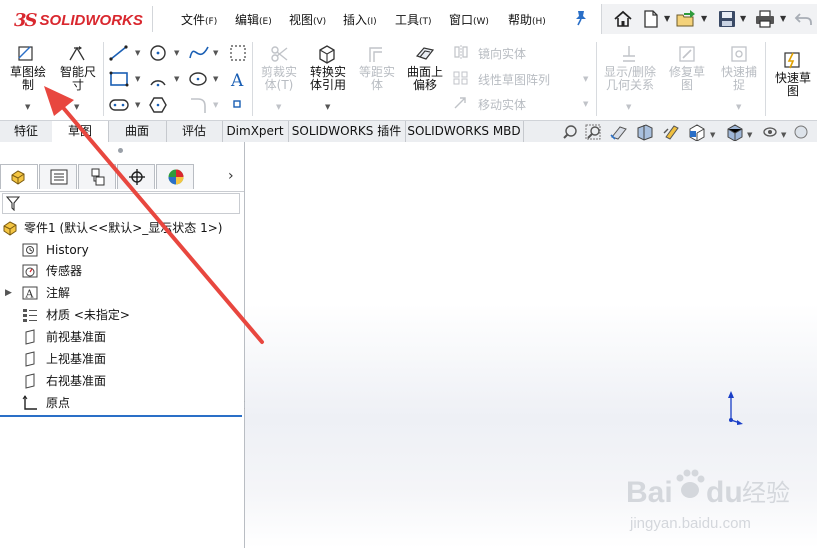  What do you see at coordinates (793, 85) in the screenshot?
I see `rapid-sketch-button: 快速草 图` at bounding box center [793, 85].